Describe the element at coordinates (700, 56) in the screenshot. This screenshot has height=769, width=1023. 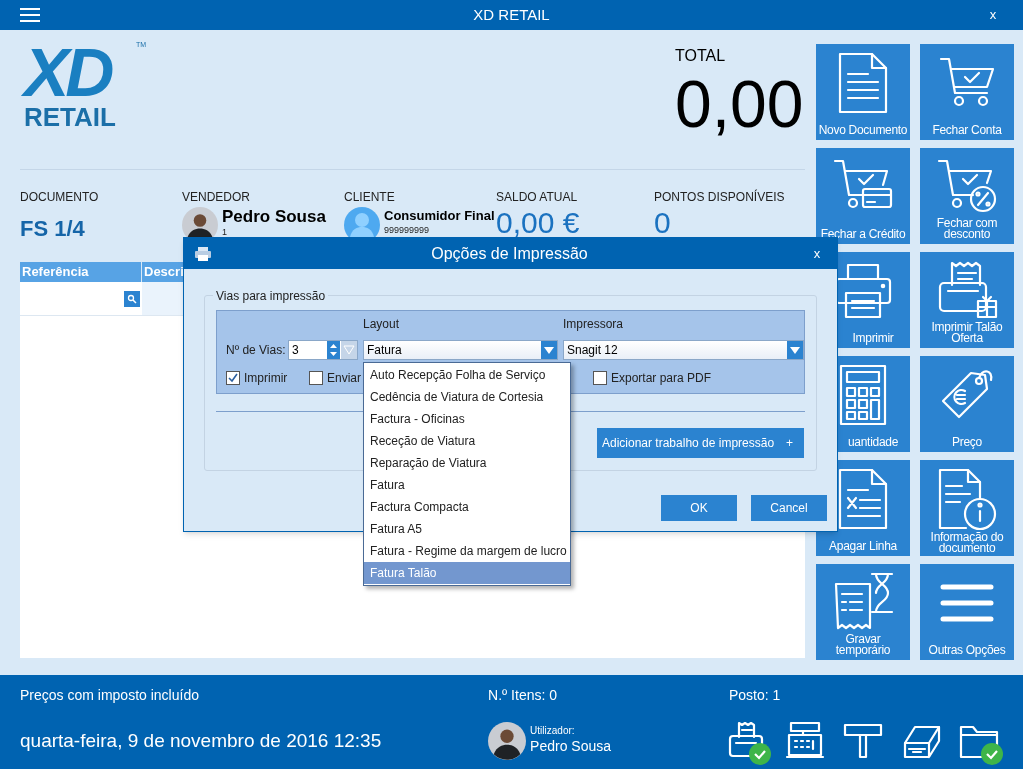
I see `total-label: TOTAL` at that location.